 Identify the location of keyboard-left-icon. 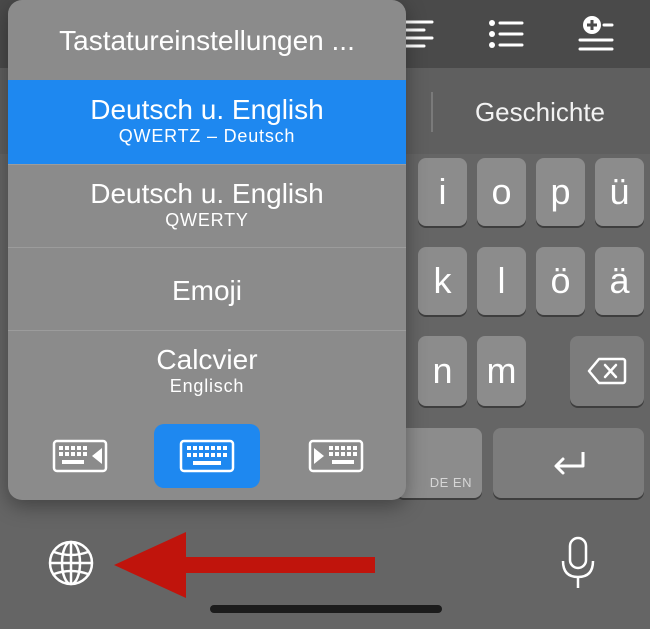
(80, 456).